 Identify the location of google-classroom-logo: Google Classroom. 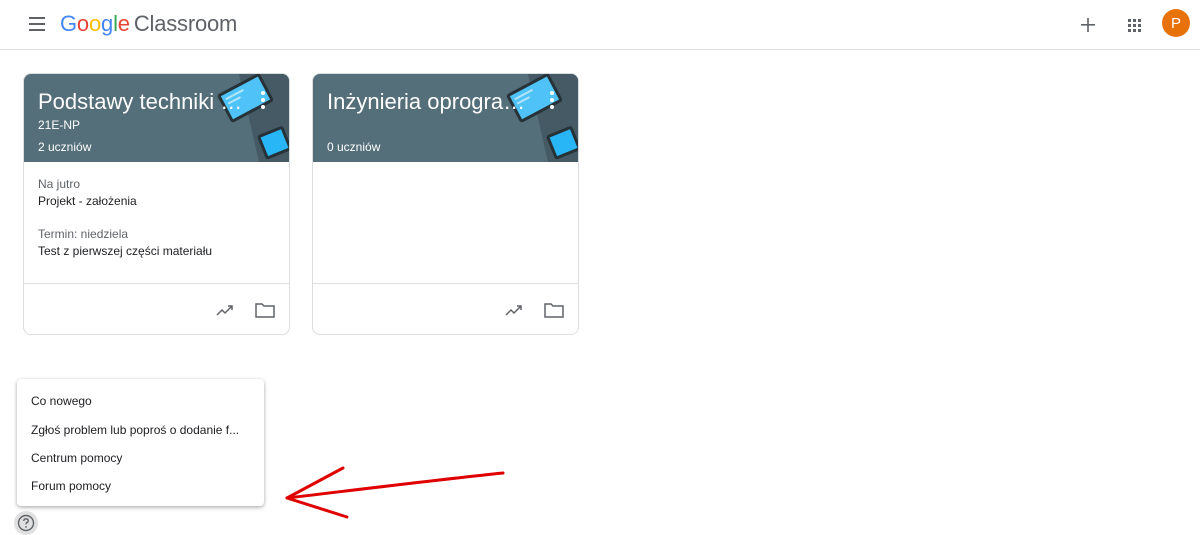
(148, 24).